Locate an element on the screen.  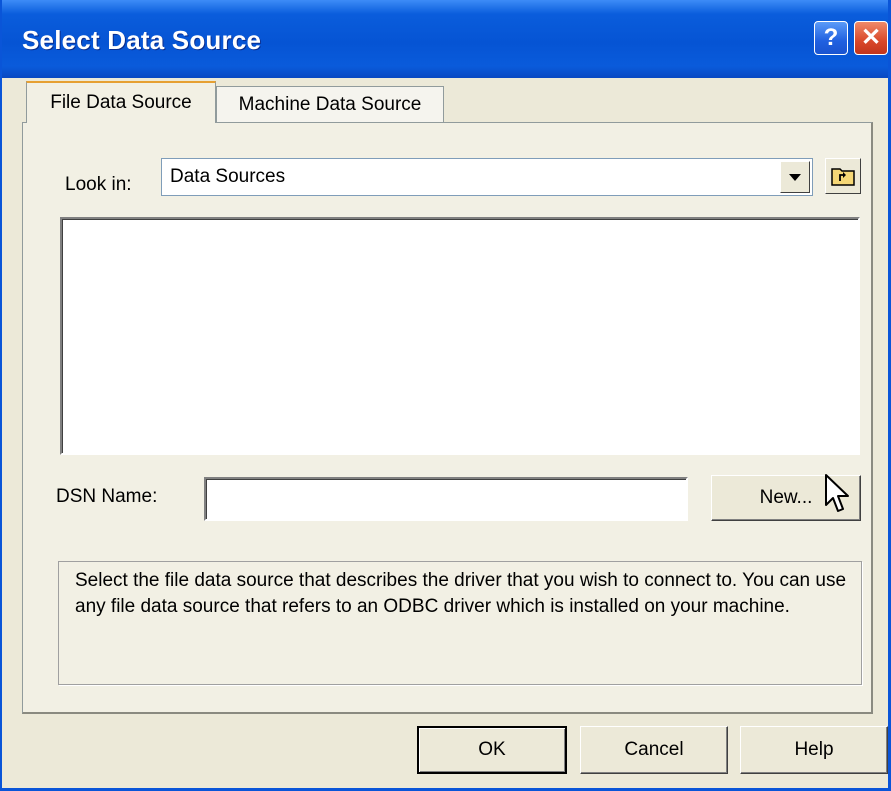
cancel-button-label: Cancel is located at coordinates (654, 749).